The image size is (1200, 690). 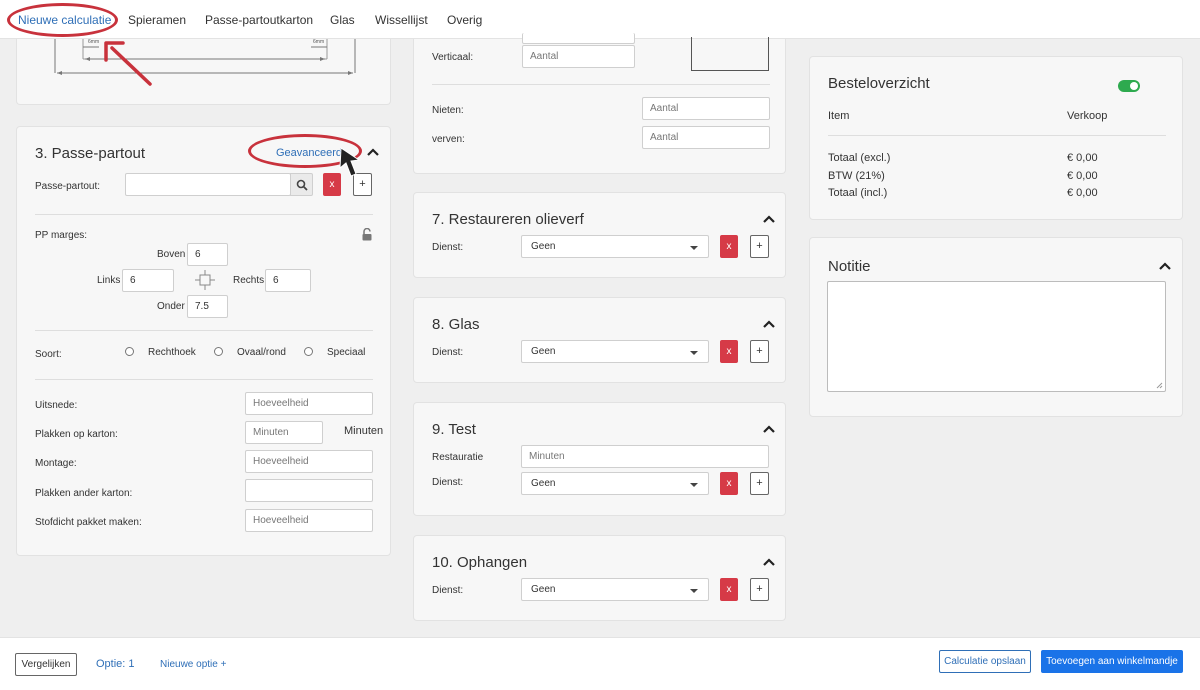 I want to click on plakken-op-karton-label: Plakken op karton:, so click(x=76, y=434).